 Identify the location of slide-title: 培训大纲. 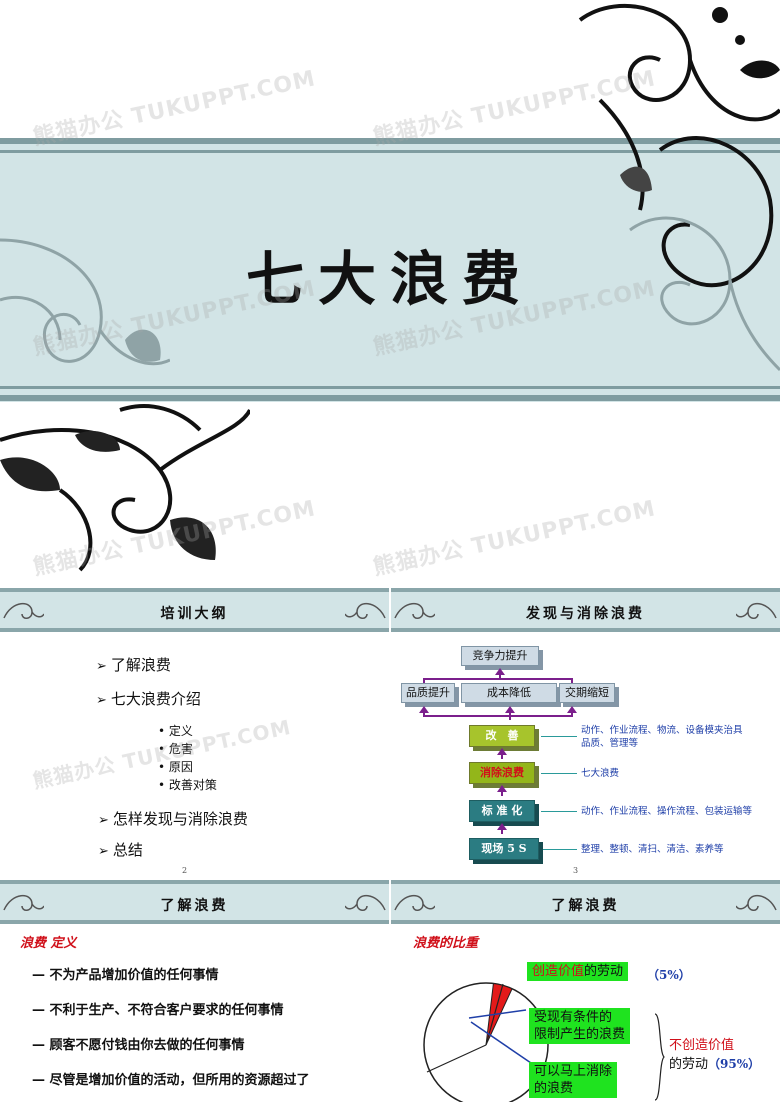
(194, 614).